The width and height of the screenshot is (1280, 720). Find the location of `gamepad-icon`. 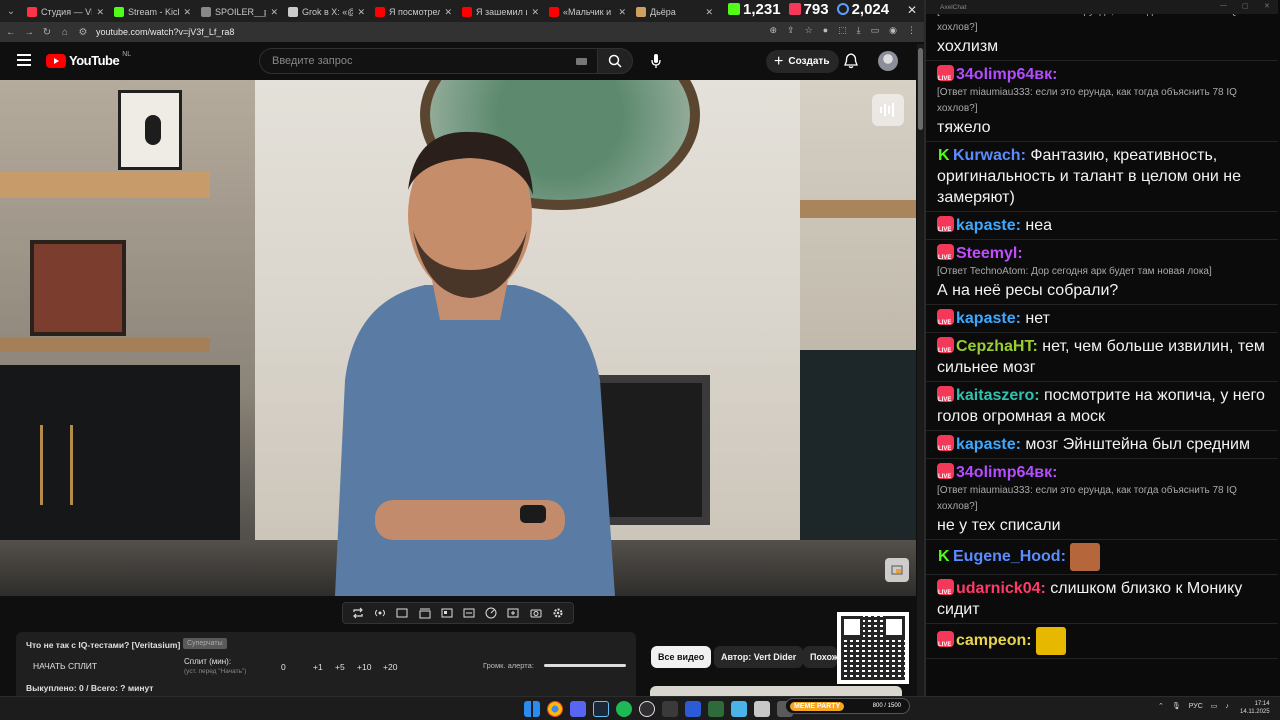

gamepad-icon is located at coordinates (670, 709).